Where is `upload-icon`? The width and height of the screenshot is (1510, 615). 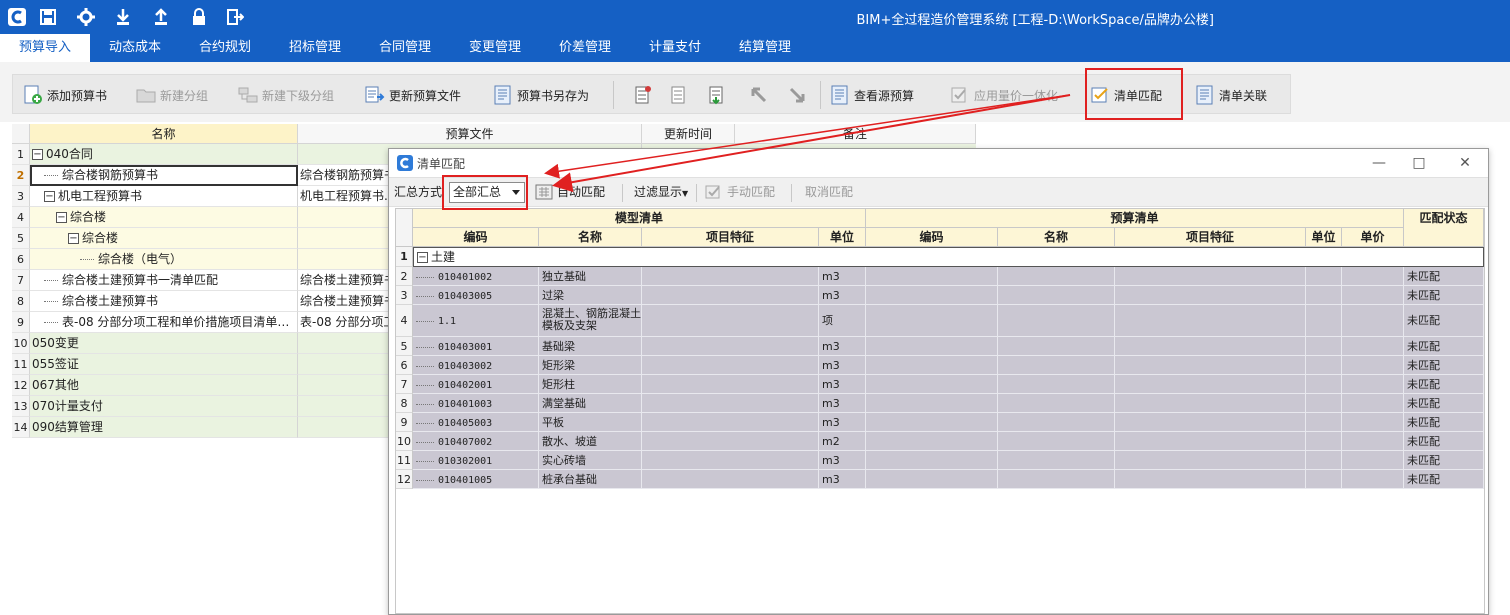 upload-icon is located at coordinates (161, 17).